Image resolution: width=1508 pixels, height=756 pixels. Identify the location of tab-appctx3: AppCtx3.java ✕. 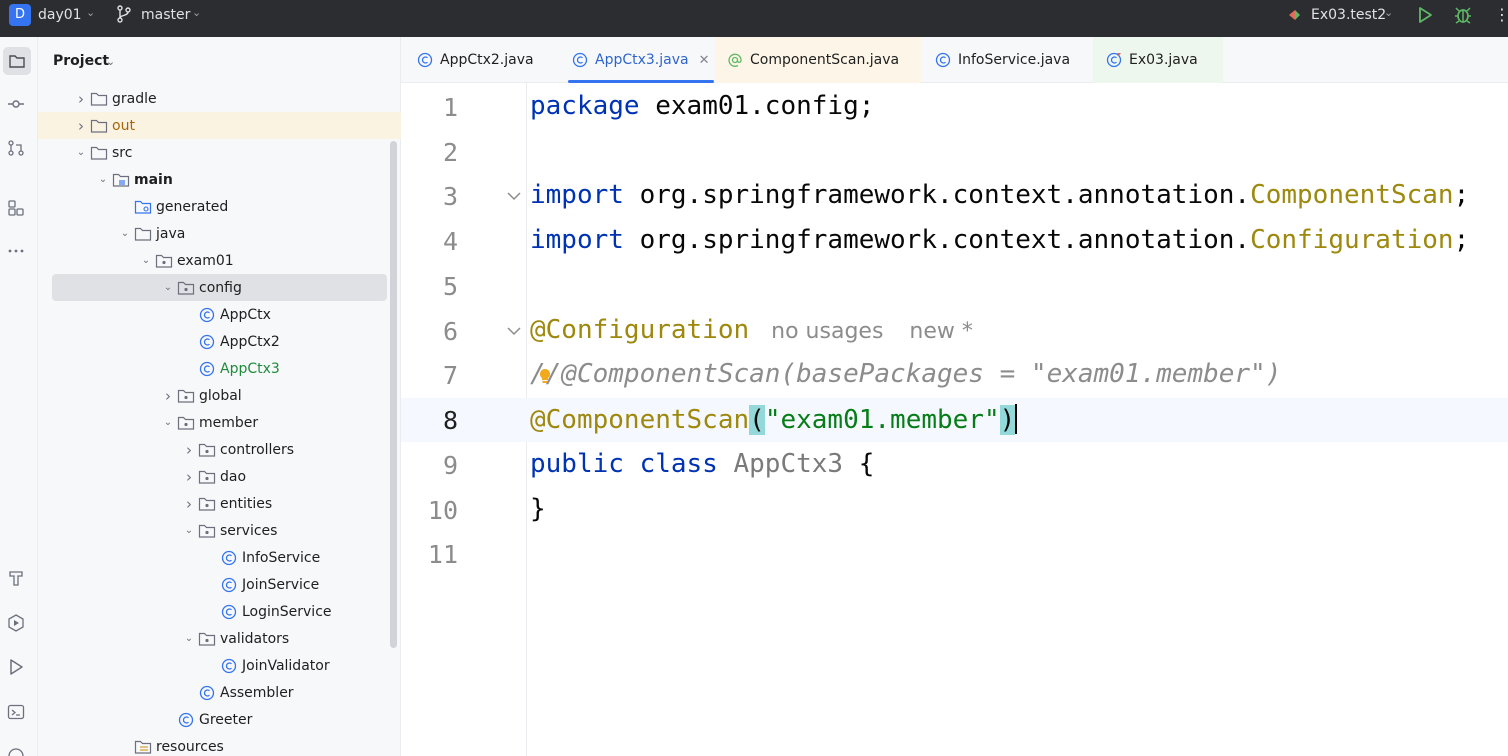
(640, 60).